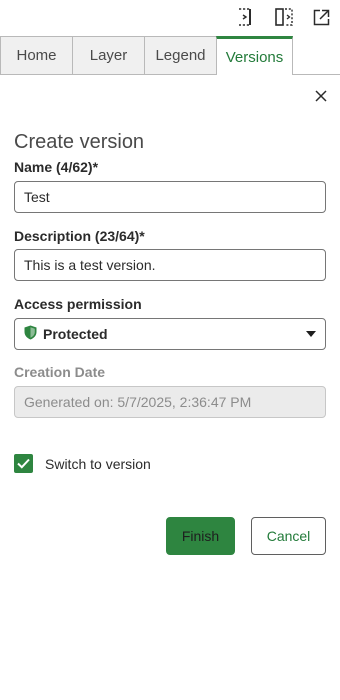 This screenshot has width=340, height=700. What do you see at coordinates (254, 55) in the screenshot?
I see `tab-versions: Versions` at bounding box center [254, 55].